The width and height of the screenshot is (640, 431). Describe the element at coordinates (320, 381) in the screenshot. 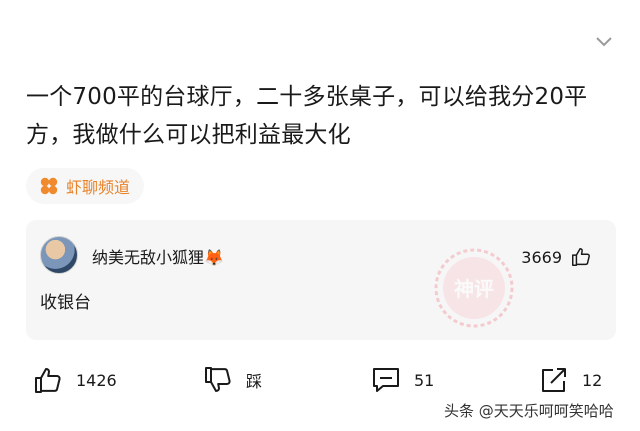

I see `action-bar: 1426 踩 51 12` at that location.